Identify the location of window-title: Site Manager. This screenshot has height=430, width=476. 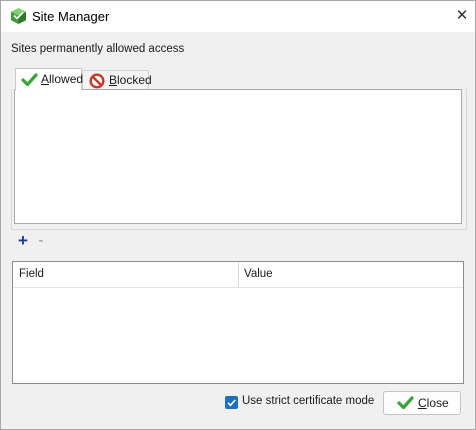
(71, 16).